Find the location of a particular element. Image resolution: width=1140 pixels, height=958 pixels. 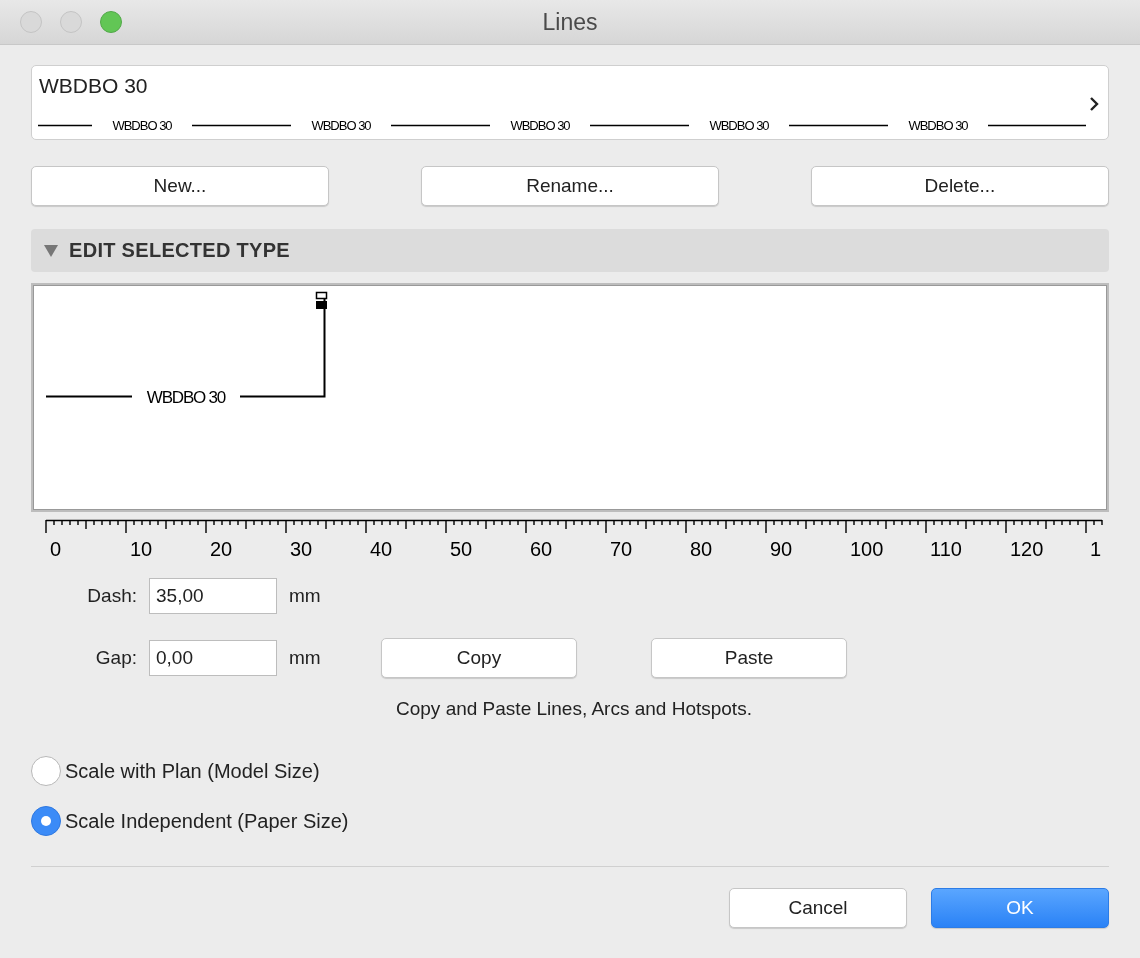

chevron-right-icon is located at coordinates (1094, 104).